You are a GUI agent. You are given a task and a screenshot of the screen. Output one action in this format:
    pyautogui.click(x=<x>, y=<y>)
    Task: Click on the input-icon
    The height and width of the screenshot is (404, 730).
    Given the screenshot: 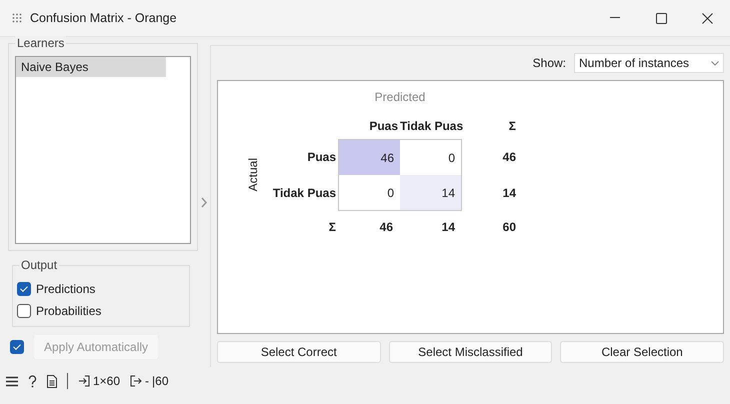 What is the action you would take?
    pyautogui.click(x=84, y=381)
    